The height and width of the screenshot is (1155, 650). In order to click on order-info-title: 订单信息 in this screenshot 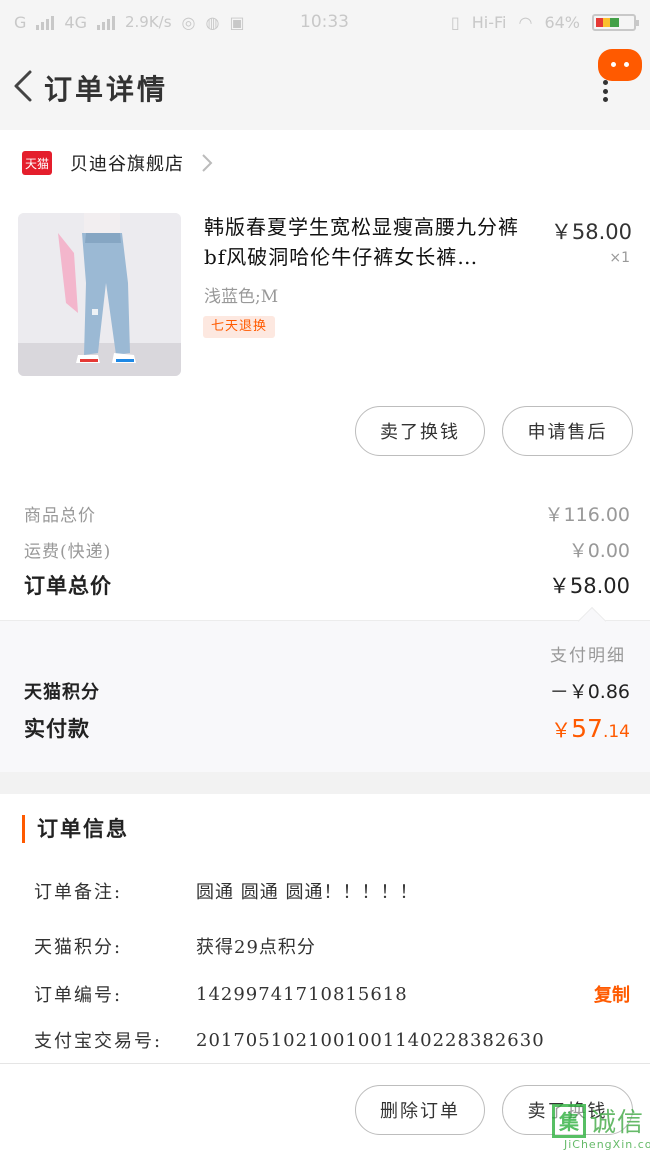, I will do `click(75, 829)`.